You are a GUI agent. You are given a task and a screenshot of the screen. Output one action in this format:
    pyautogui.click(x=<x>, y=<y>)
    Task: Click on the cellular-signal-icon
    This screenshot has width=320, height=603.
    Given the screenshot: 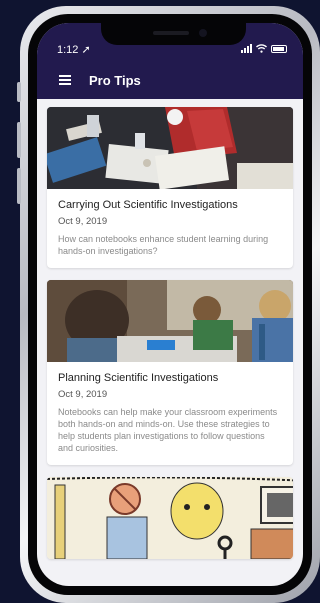 What is the action you would take?
    pyautogui.click(x=246, y=48)
    